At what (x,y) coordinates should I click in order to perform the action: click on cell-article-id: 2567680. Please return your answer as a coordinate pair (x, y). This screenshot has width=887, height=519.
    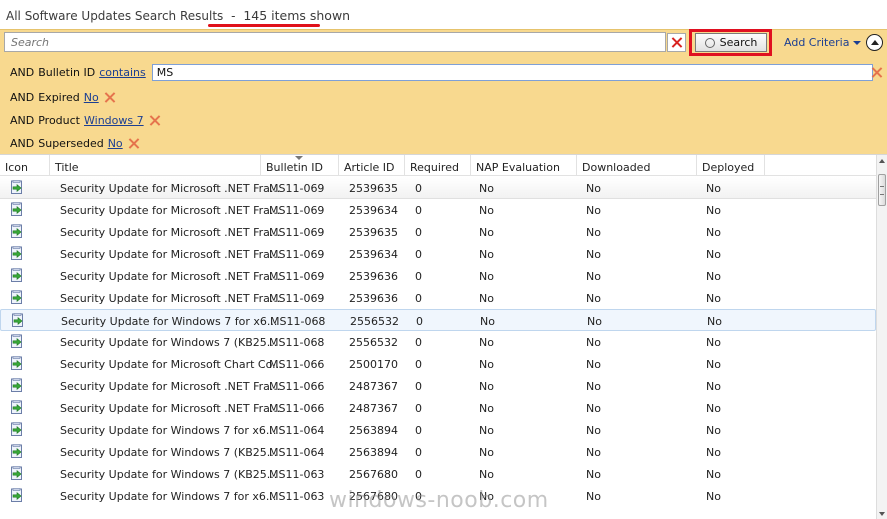
    Looking at the image, I should click on (373, 474).